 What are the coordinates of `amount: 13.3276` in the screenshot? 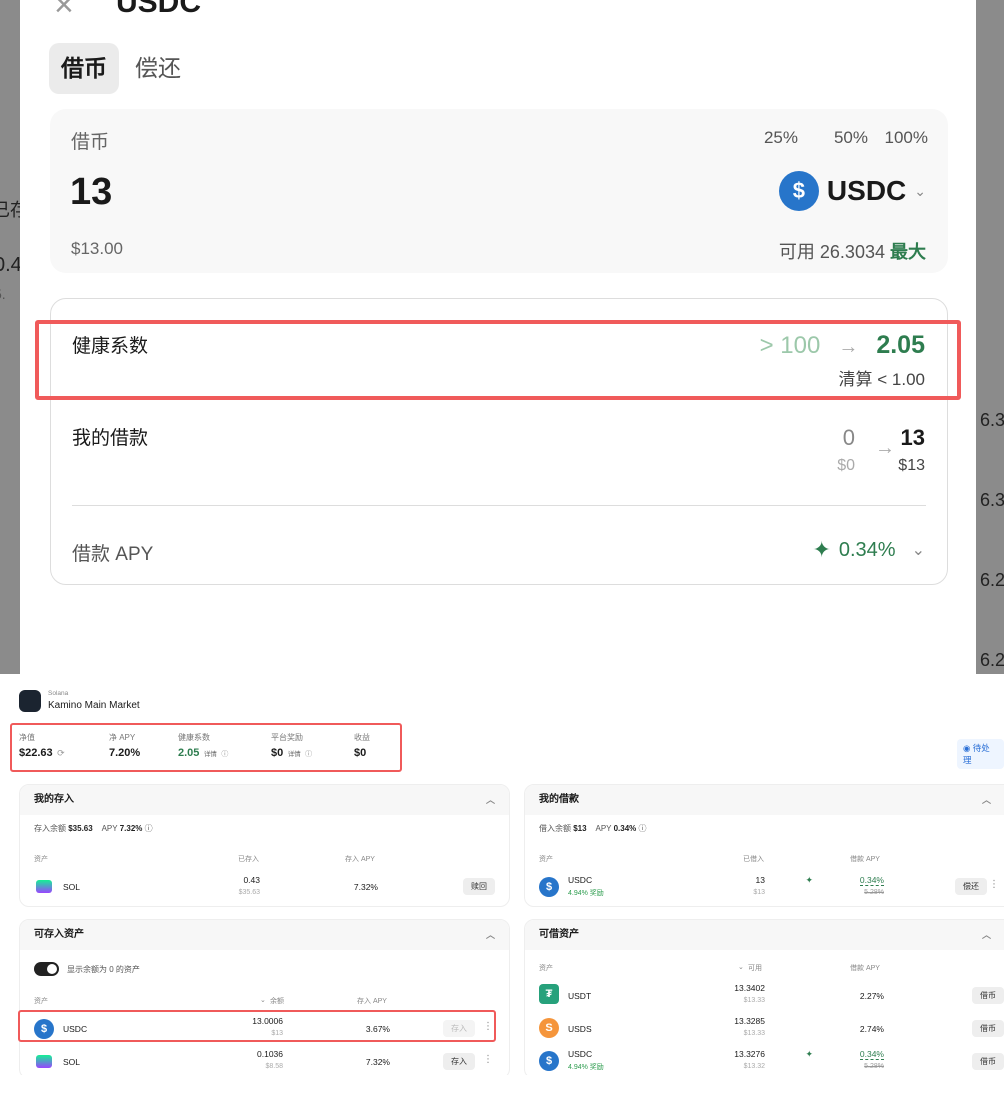 It's located at (749, 1054).